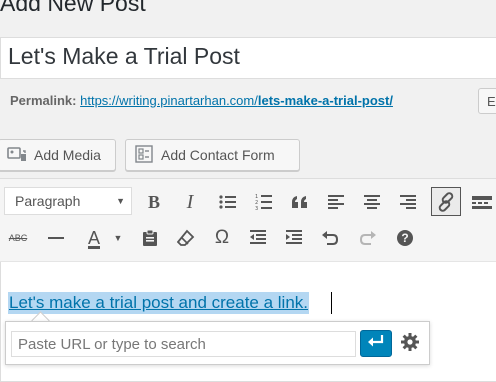  I want to click on increase-indent-button, so click(294, 238).